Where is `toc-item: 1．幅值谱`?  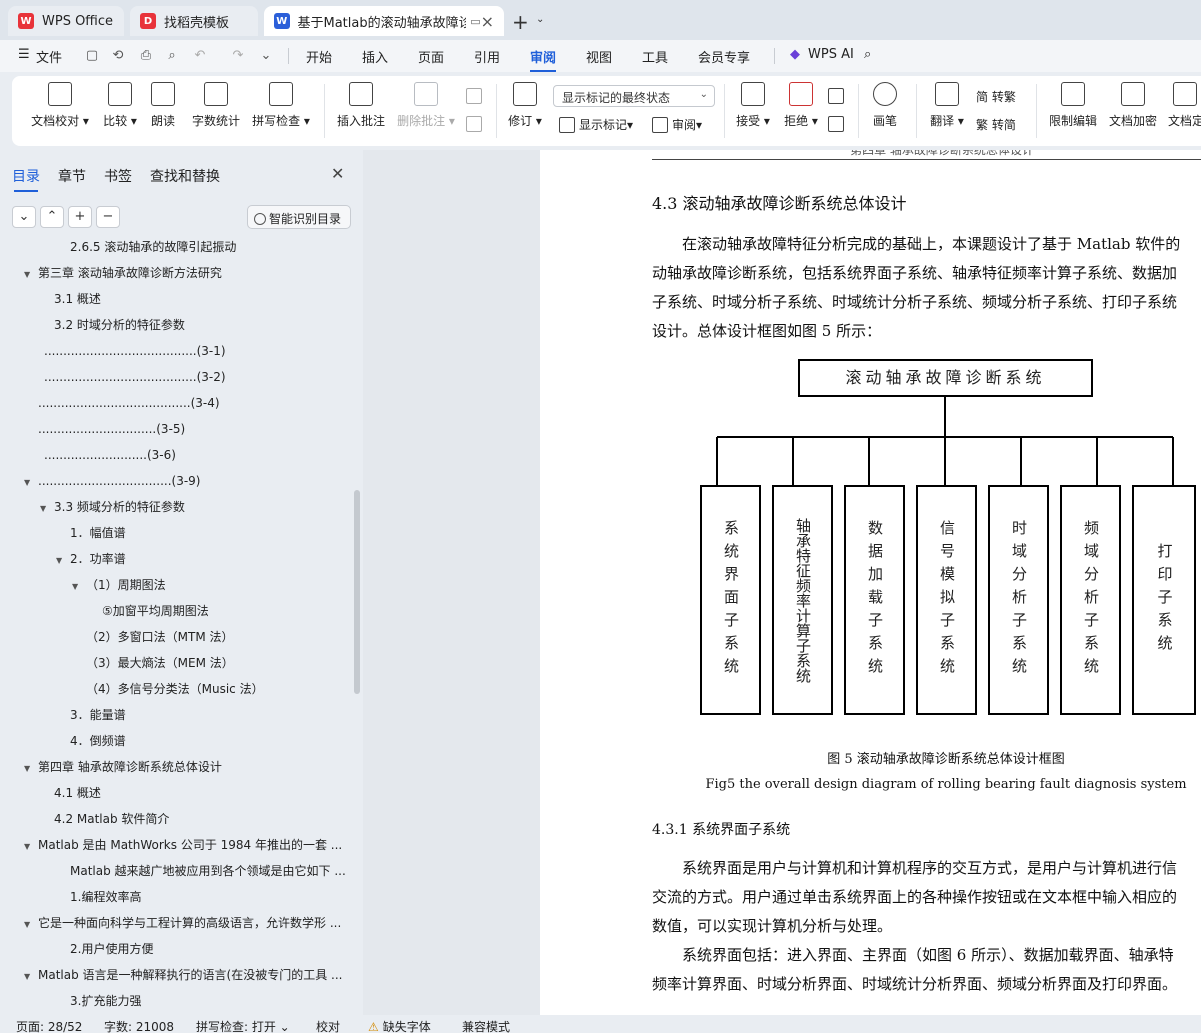
toc-item: 1．幅值谱 is located at coordinates (175, 533).